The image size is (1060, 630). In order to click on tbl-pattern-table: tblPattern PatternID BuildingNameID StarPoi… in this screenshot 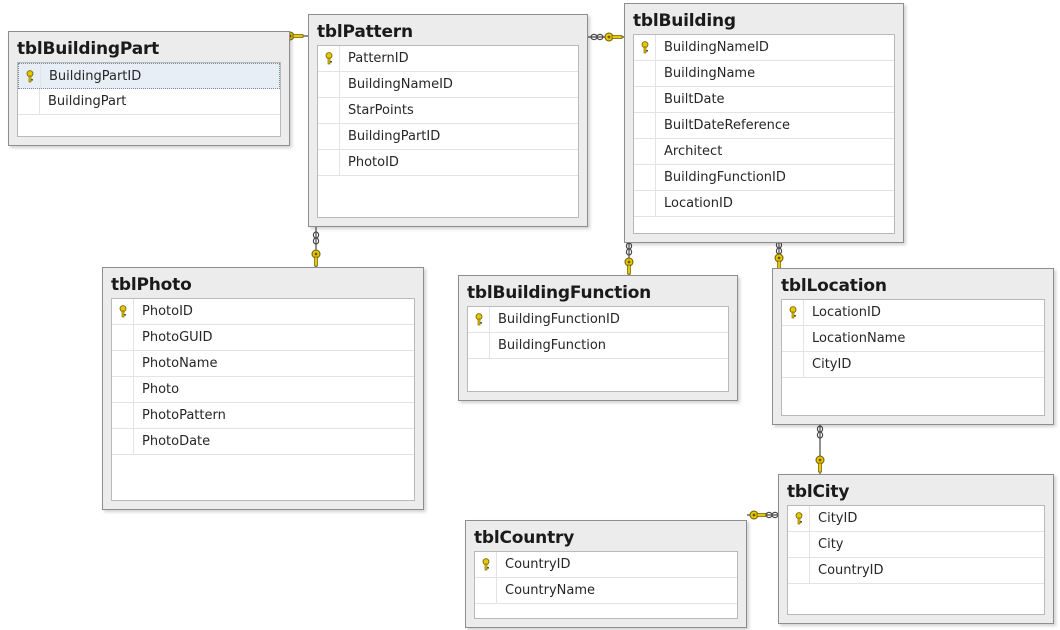, I will do `click(448, 120)`.